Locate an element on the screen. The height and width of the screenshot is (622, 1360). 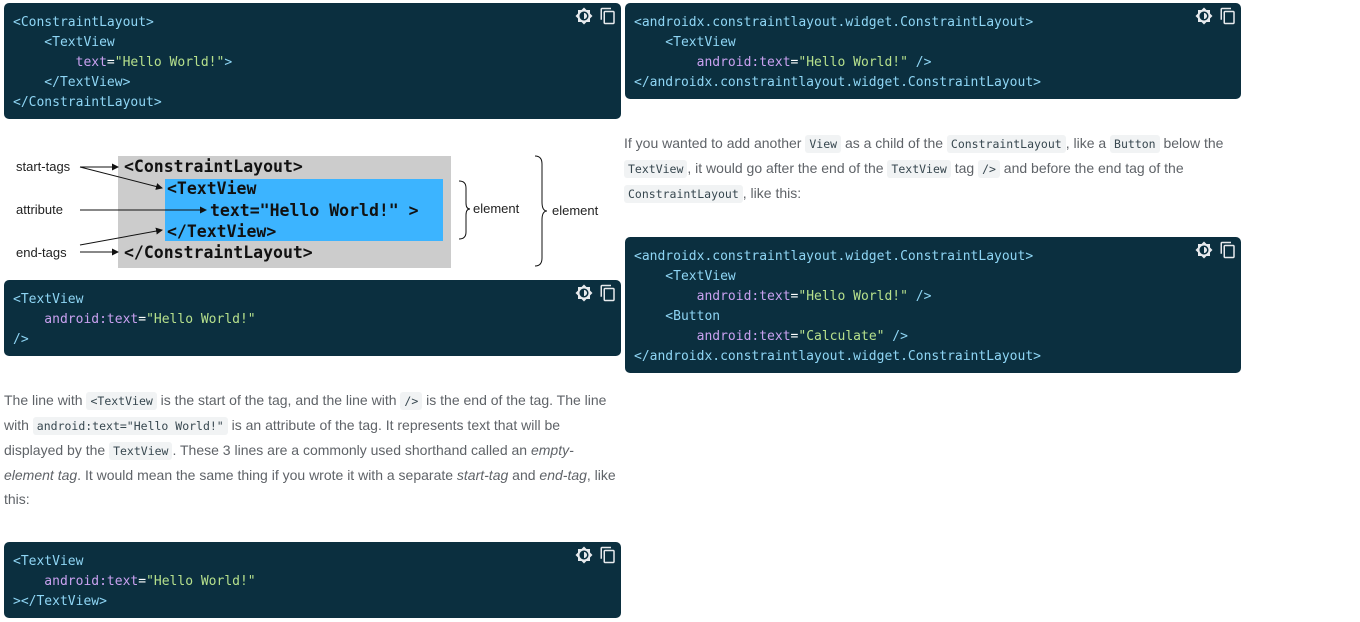
text: , like a is located at coordinates (1088, 143).